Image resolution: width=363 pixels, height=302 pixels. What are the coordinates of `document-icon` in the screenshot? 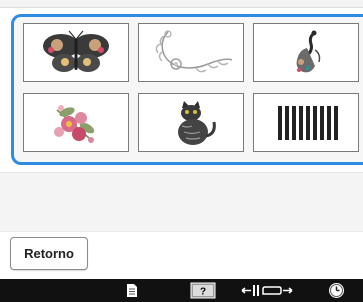 It's located at (132, 290).